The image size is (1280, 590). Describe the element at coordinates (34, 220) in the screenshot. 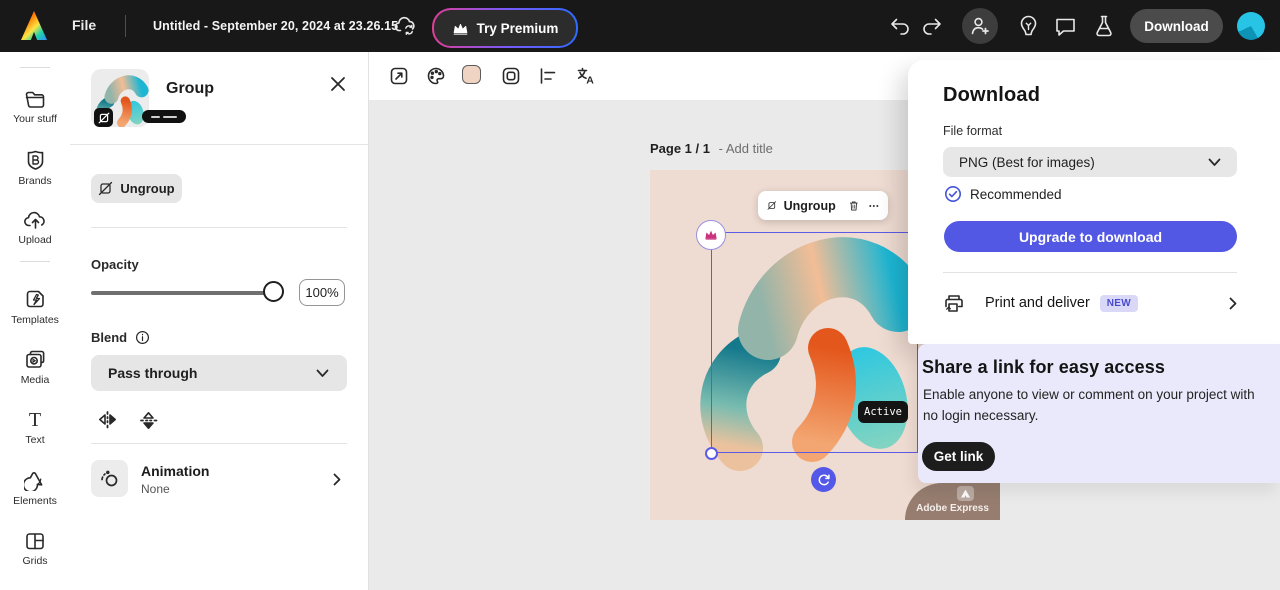

I see `cloud-upload-icon` at that location.